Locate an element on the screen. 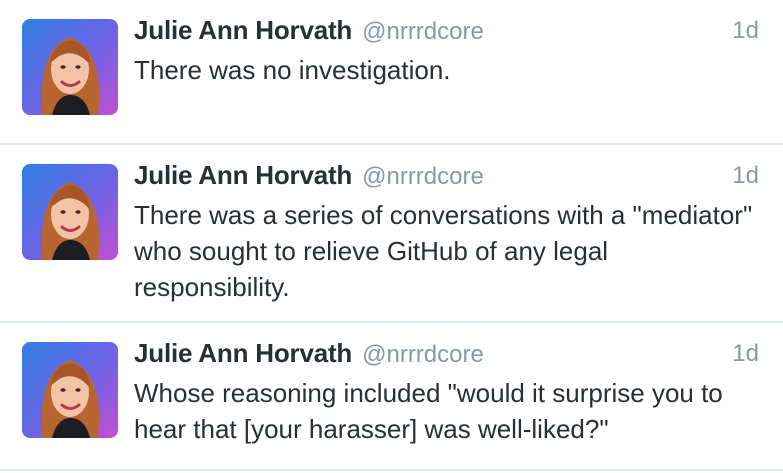 The image size is (783, 473). tweet-text: There was no investigation. is located at coordinates (292, 70).